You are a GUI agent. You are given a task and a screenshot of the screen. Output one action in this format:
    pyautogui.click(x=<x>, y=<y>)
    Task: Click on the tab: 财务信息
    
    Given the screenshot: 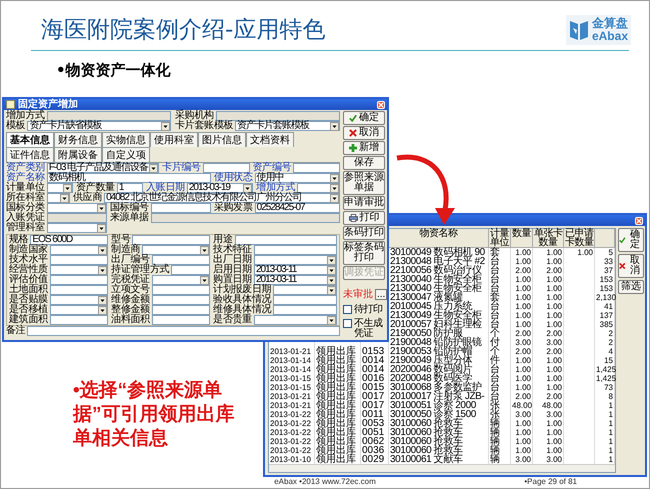 What is the action you would take?
    pyautogui.click(x=78, y=139)
    